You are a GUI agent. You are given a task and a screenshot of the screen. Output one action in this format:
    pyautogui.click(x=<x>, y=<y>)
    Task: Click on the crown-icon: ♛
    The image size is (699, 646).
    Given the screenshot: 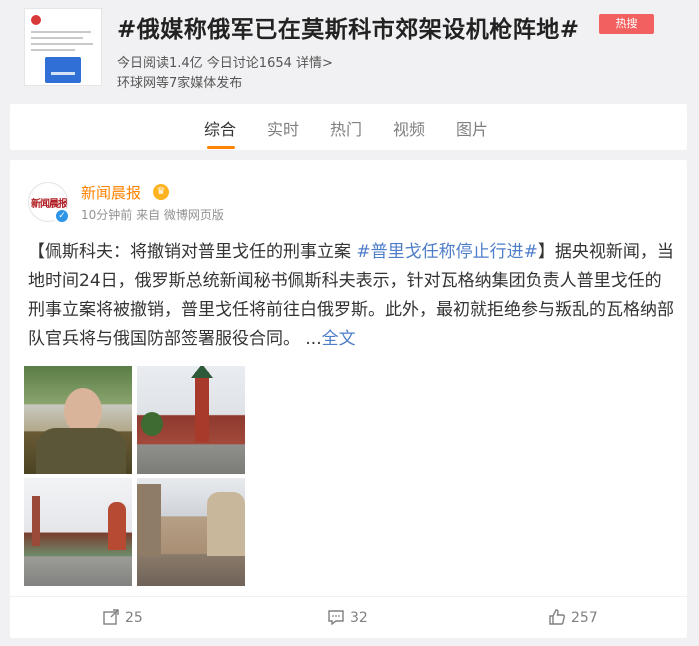 What is the action you would take?
    pyautogui.click(x=161, y=192)
    